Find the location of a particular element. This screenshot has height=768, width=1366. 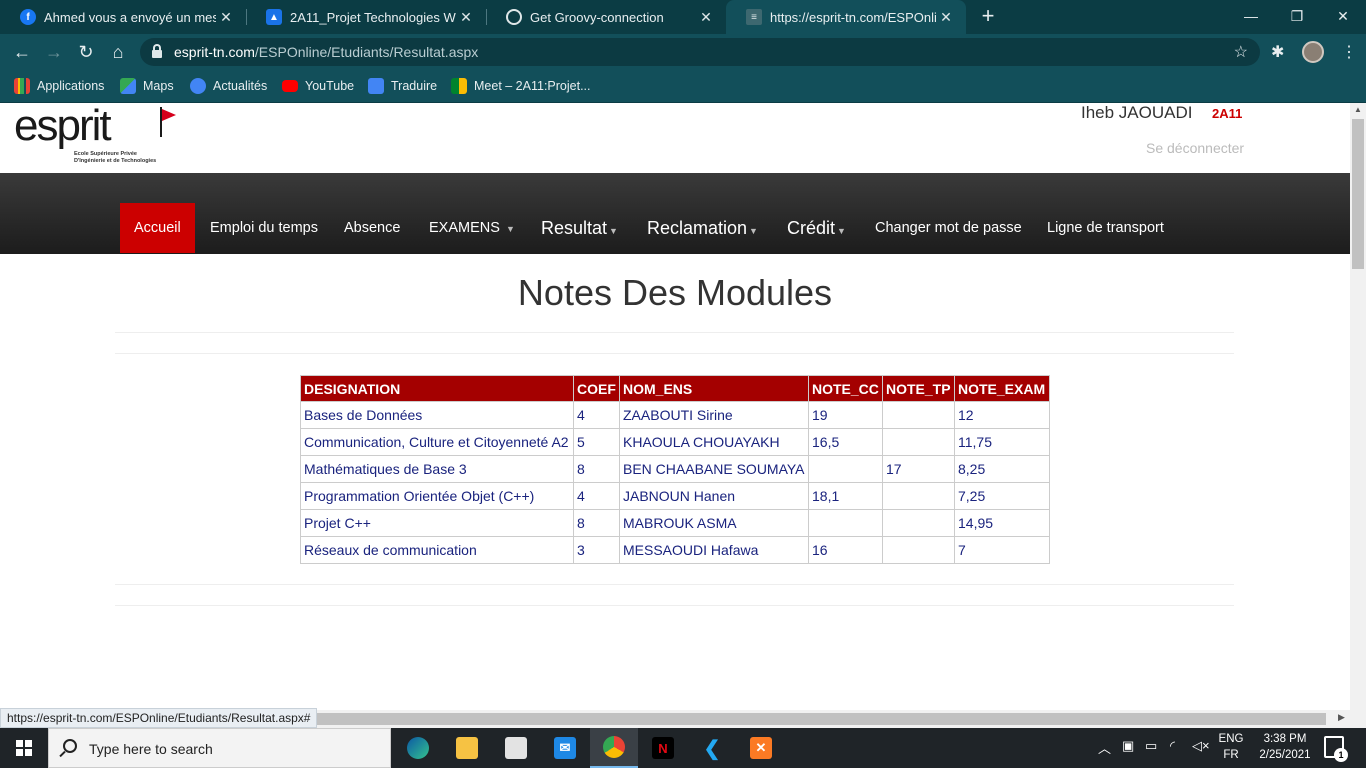

vertical-scrollbar: ▲ is located at coordinates (1358, 406).